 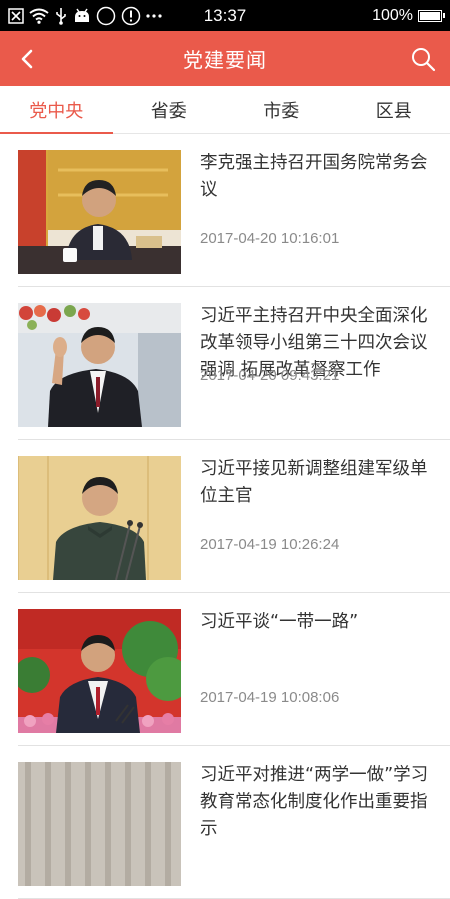 I want to click on usb-icon, so click(x=61, y=16).